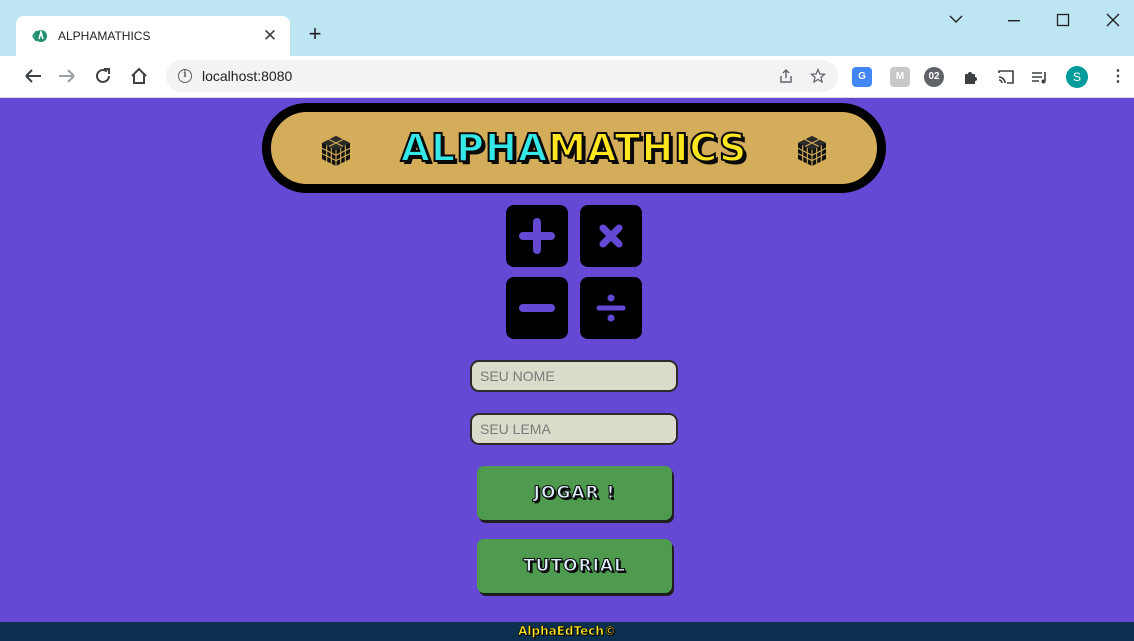  I want to click on divide-tile, so click(611, 308).